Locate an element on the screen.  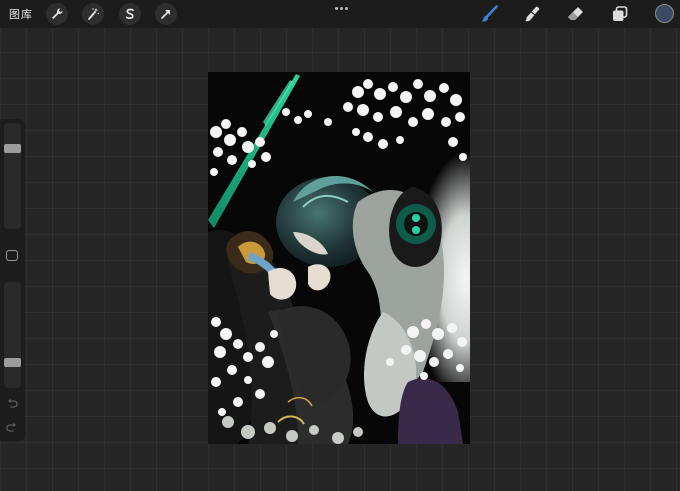
smudge-icon is located at coordinates (533, 14).